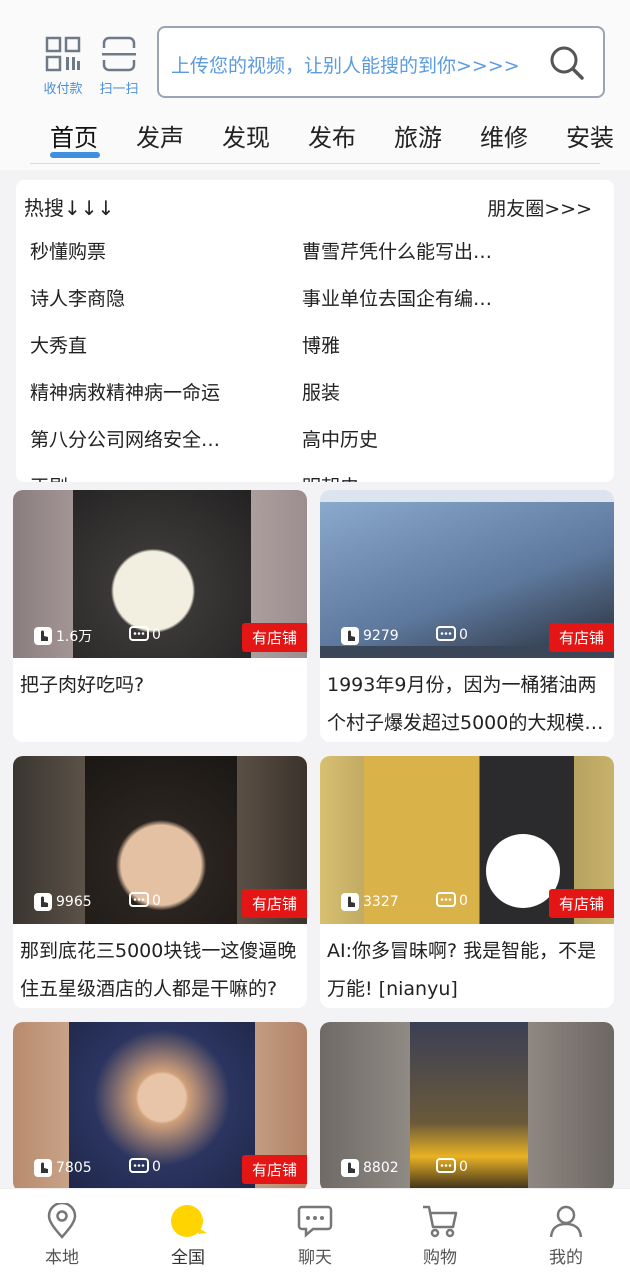 This screenshot has height=1280, width=630. I want to click on tab-voice: 发声, so click(160, 135).